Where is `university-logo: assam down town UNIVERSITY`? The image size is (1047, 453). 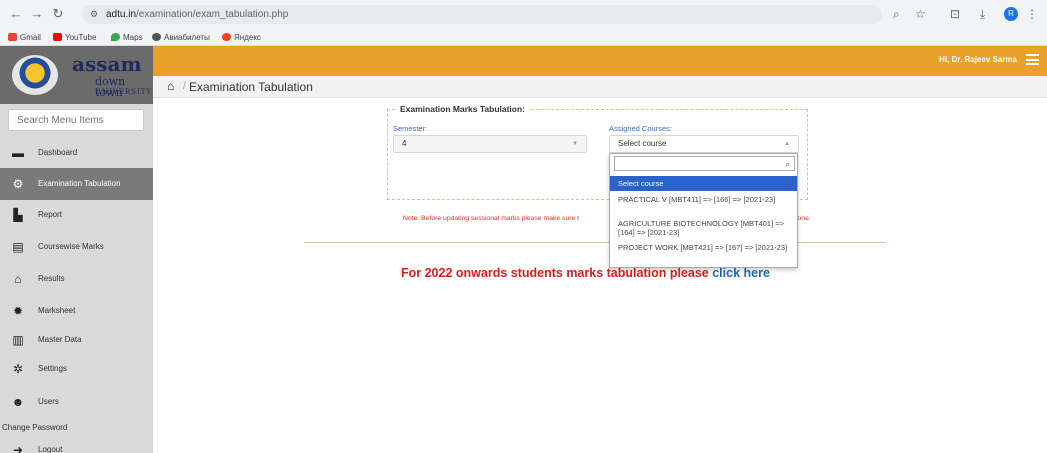 university-logo: assam down town UNIVERSITY is located at coordinates (76, 75).